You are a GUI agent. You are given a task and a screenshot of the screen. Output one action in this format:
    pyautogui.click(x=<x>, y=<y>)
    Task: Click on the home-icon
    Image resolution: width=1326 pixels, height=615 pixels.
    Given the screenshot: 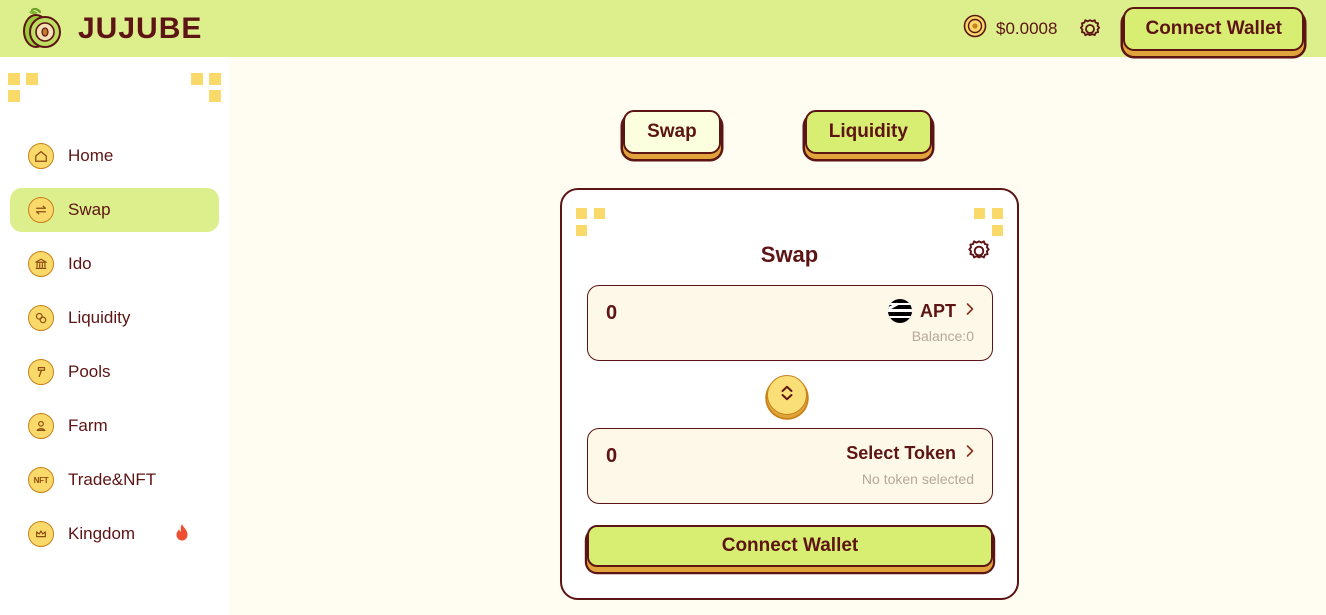 What is the action you would take?
    pyautogui.click(x=41, y=156)
    